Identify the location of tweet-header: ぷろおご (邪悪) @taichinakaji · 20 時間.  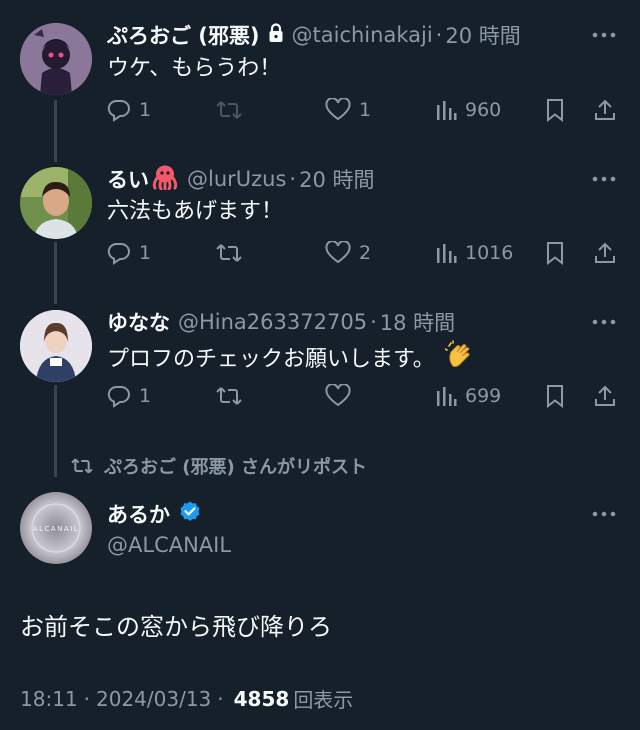
(338, 35).